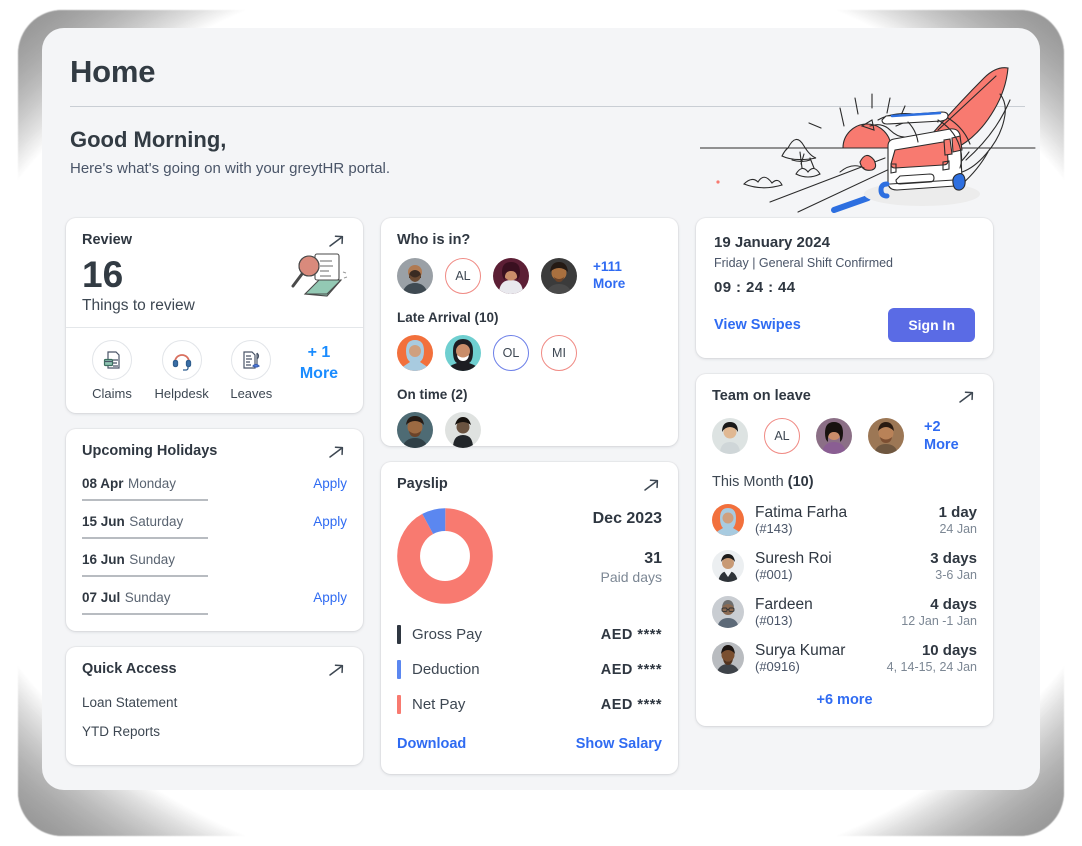 Image resolution: width=1082 pixels, height=846 pixels. What do you see at coordinates (619, 744) in the screenshot?
I see `show-salary-link: Show Salary` at bounding box center [619, 744].